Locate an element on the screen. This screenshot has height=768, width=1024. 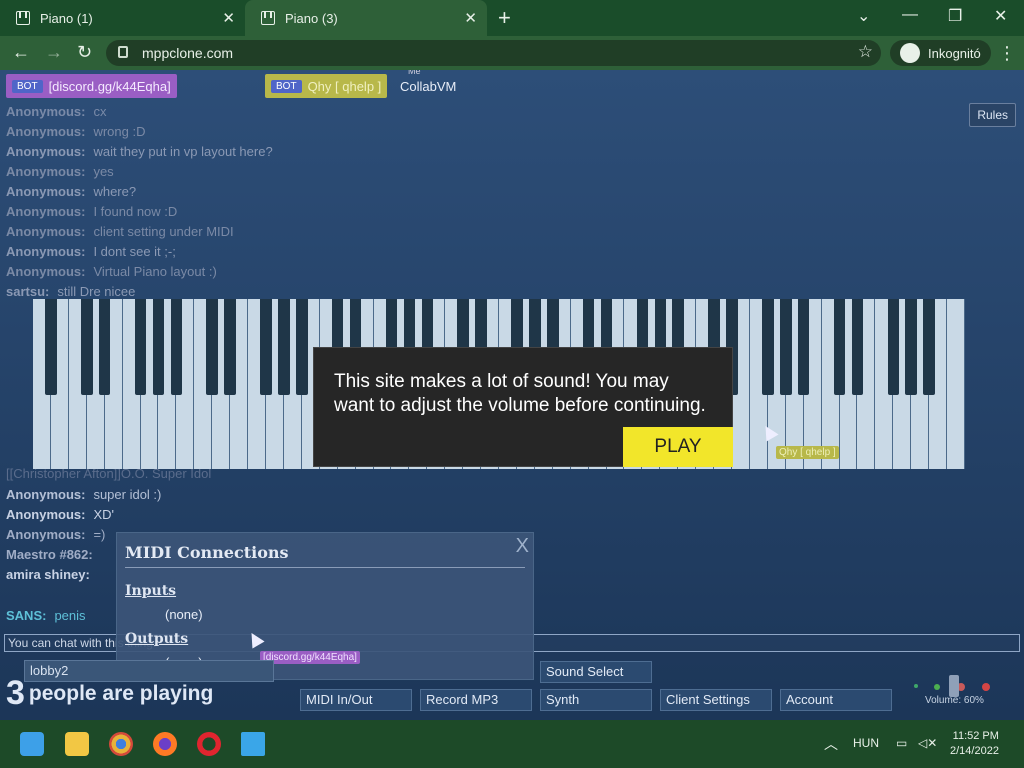
chat-message: sartsu: still Dre nicee is located at coordinates (70, 291).